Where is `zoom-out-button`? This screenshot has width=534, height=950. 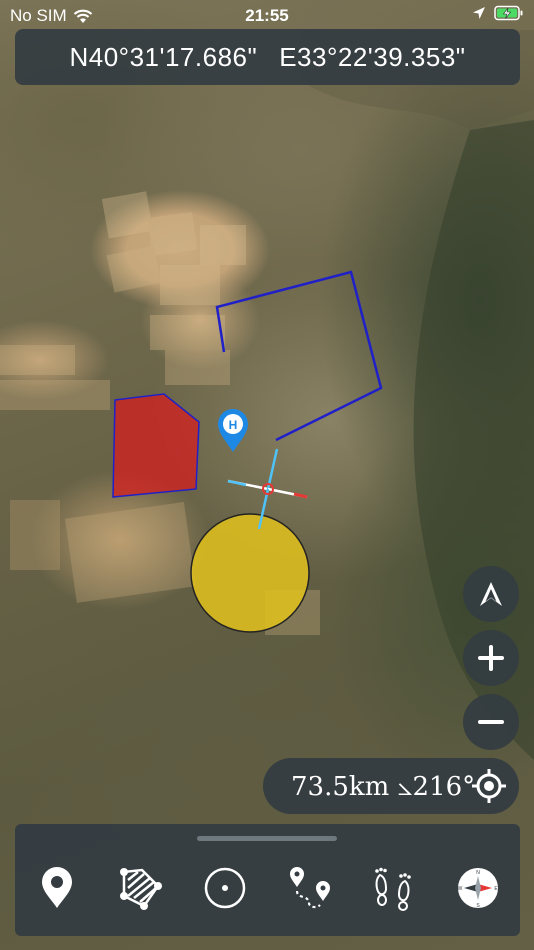
zoom-out-button is located at coordinates (491, 722).